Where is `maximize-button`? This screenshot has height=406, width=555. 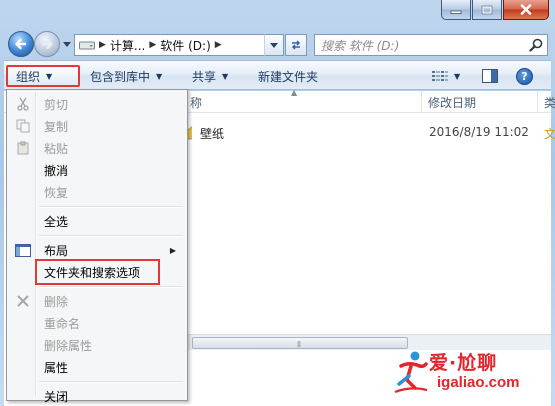
maximize-button is located at coordinates (487, 10).